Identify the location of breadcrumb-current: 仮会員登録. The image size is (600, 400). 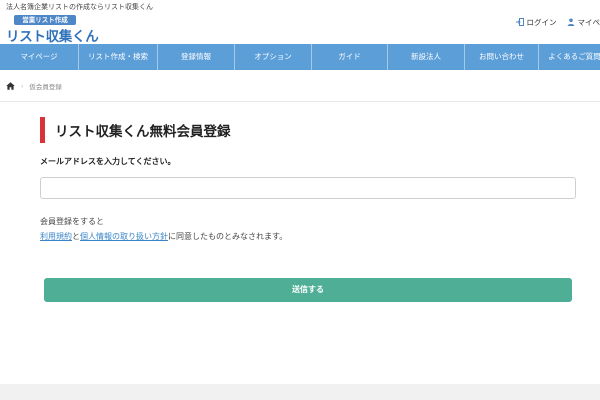
(45, 87).